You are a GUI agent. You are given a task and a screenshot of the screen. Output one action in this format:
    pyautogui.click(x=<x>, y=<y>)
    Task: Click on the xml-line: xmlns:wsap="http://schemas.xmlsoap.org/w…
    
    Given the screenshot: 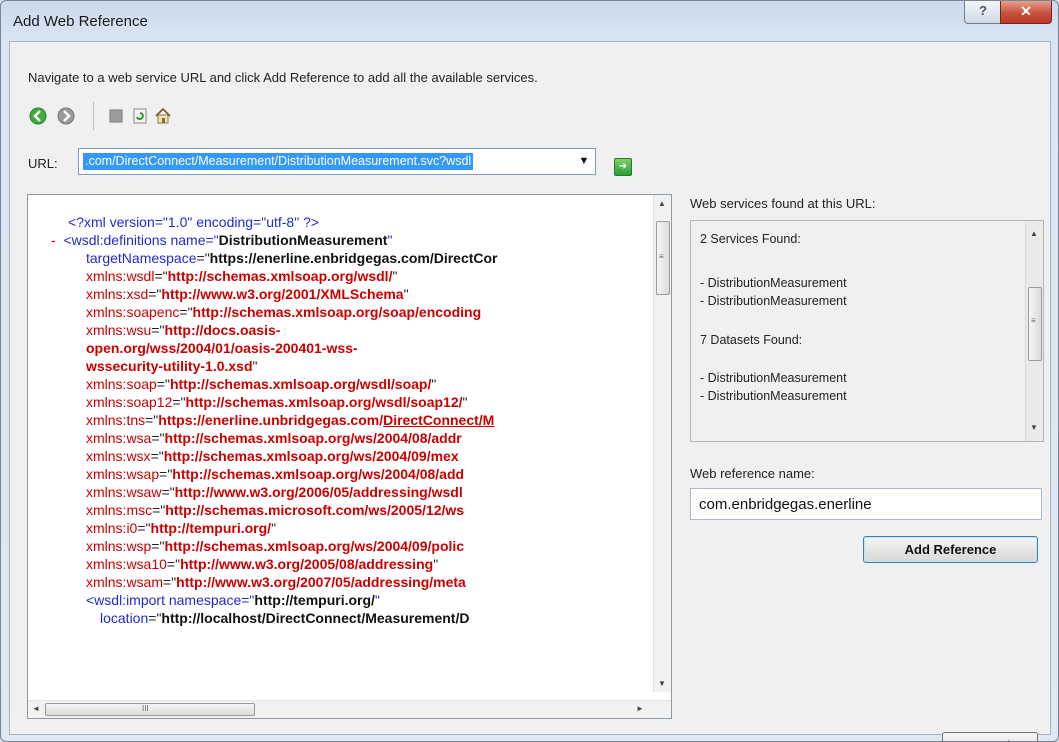 What is the action you would take?
    pyautogui.click(x=275, y=474)
    